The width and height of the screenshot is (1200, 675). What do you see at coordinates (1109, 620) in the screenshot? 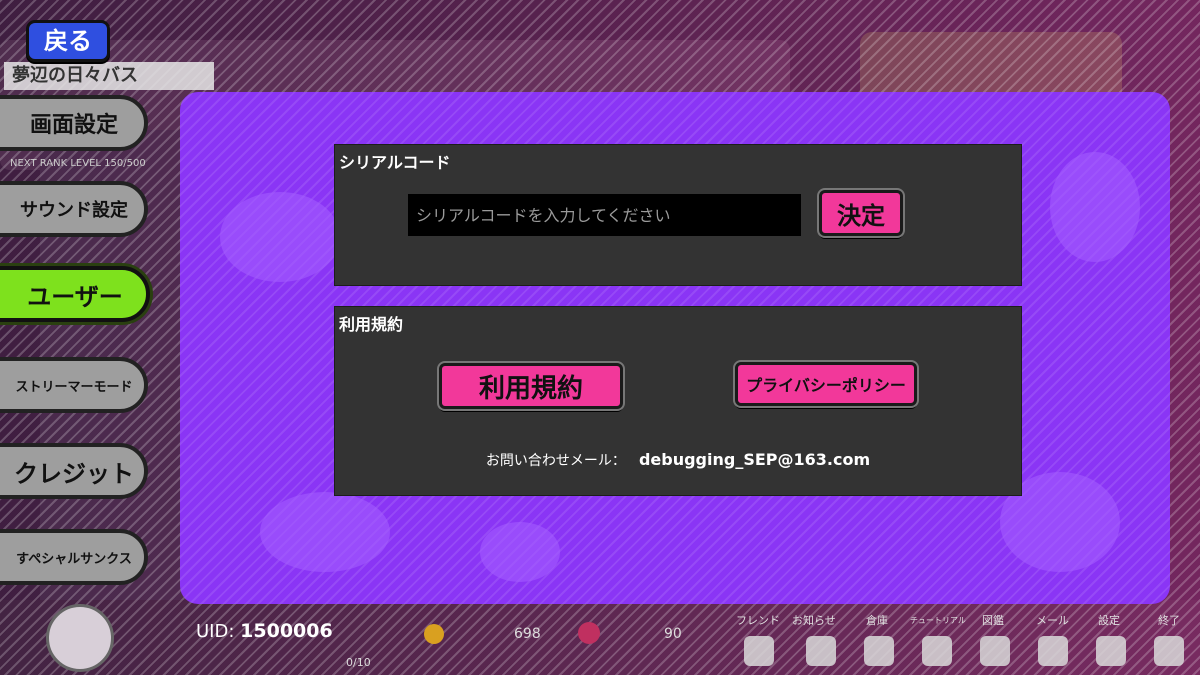
I see `nav-label-settings: 設定` at bounding box center [1109, 620].